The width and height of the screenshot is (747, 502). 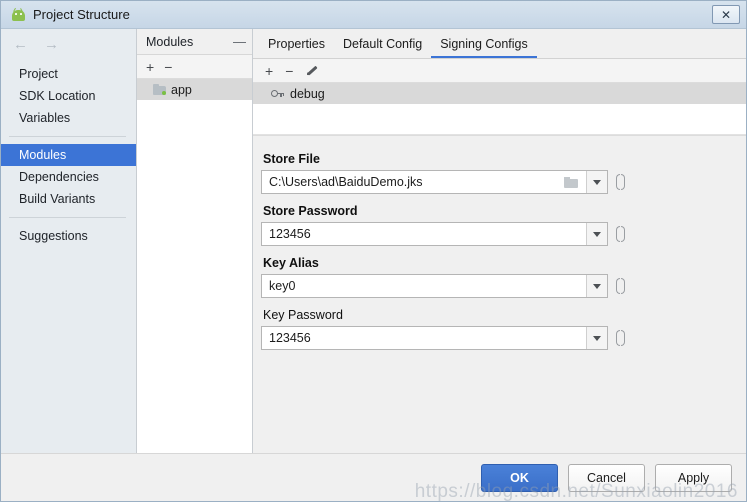 What do you see at coordinates (499, 93) in the screenshot?
I see `list-item-signing-config-debug: debug` at bounding box center [499, 93].